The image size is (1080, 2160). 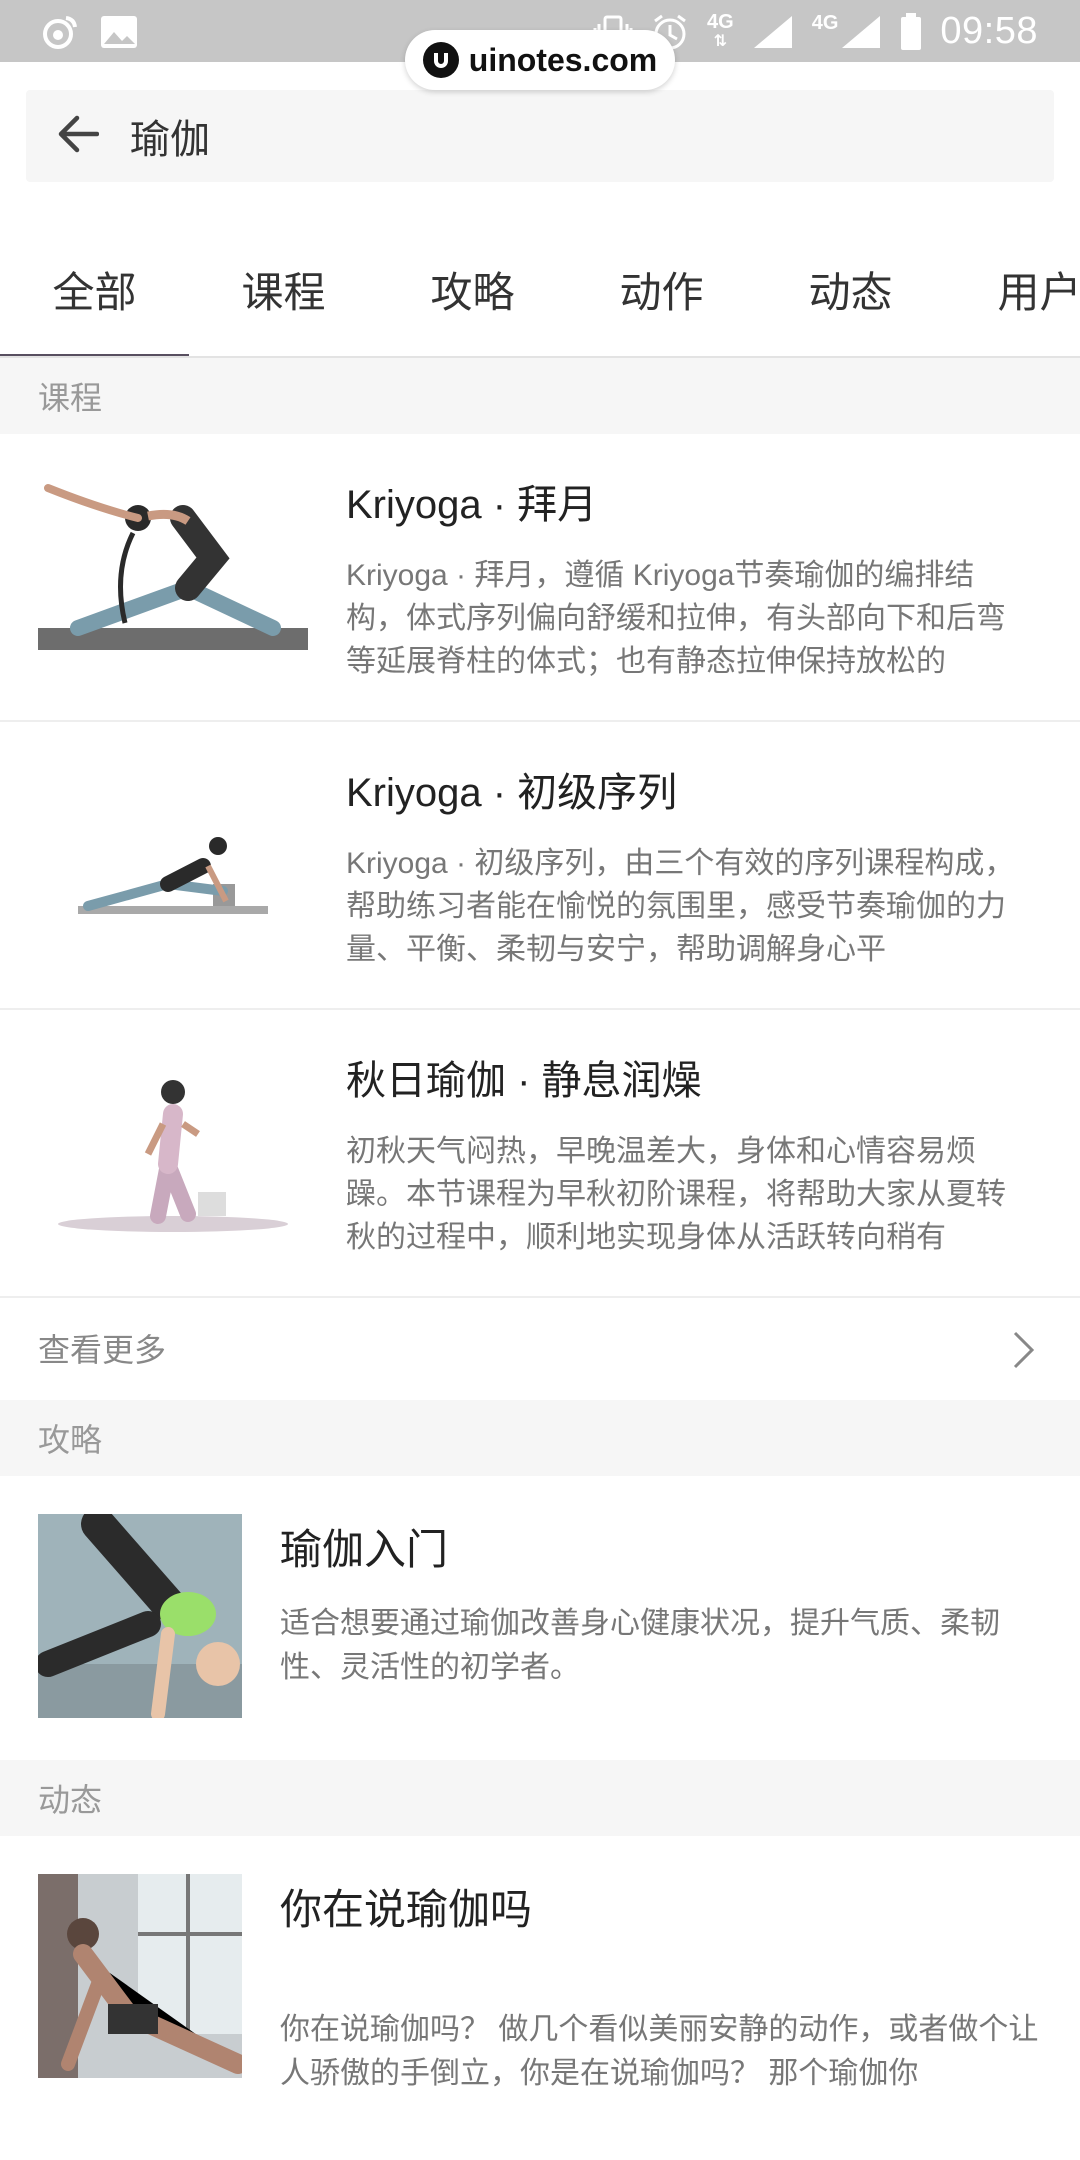 What do you see at coordinates (472, 505) in the screenshot?
I see `course-title: Kriyoga · 拜月` at bounding box center [472, 505].